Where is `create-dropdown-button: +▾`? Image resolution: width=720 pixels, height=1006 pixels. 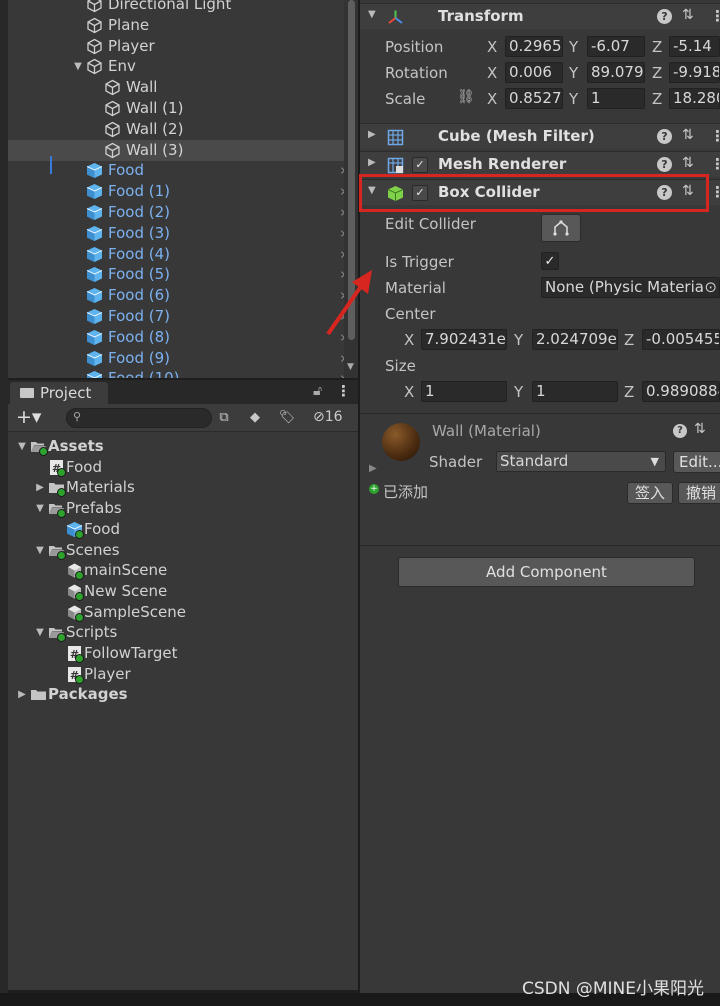 create-dropdown-button: +▾ is located at coordinates (28, 417).